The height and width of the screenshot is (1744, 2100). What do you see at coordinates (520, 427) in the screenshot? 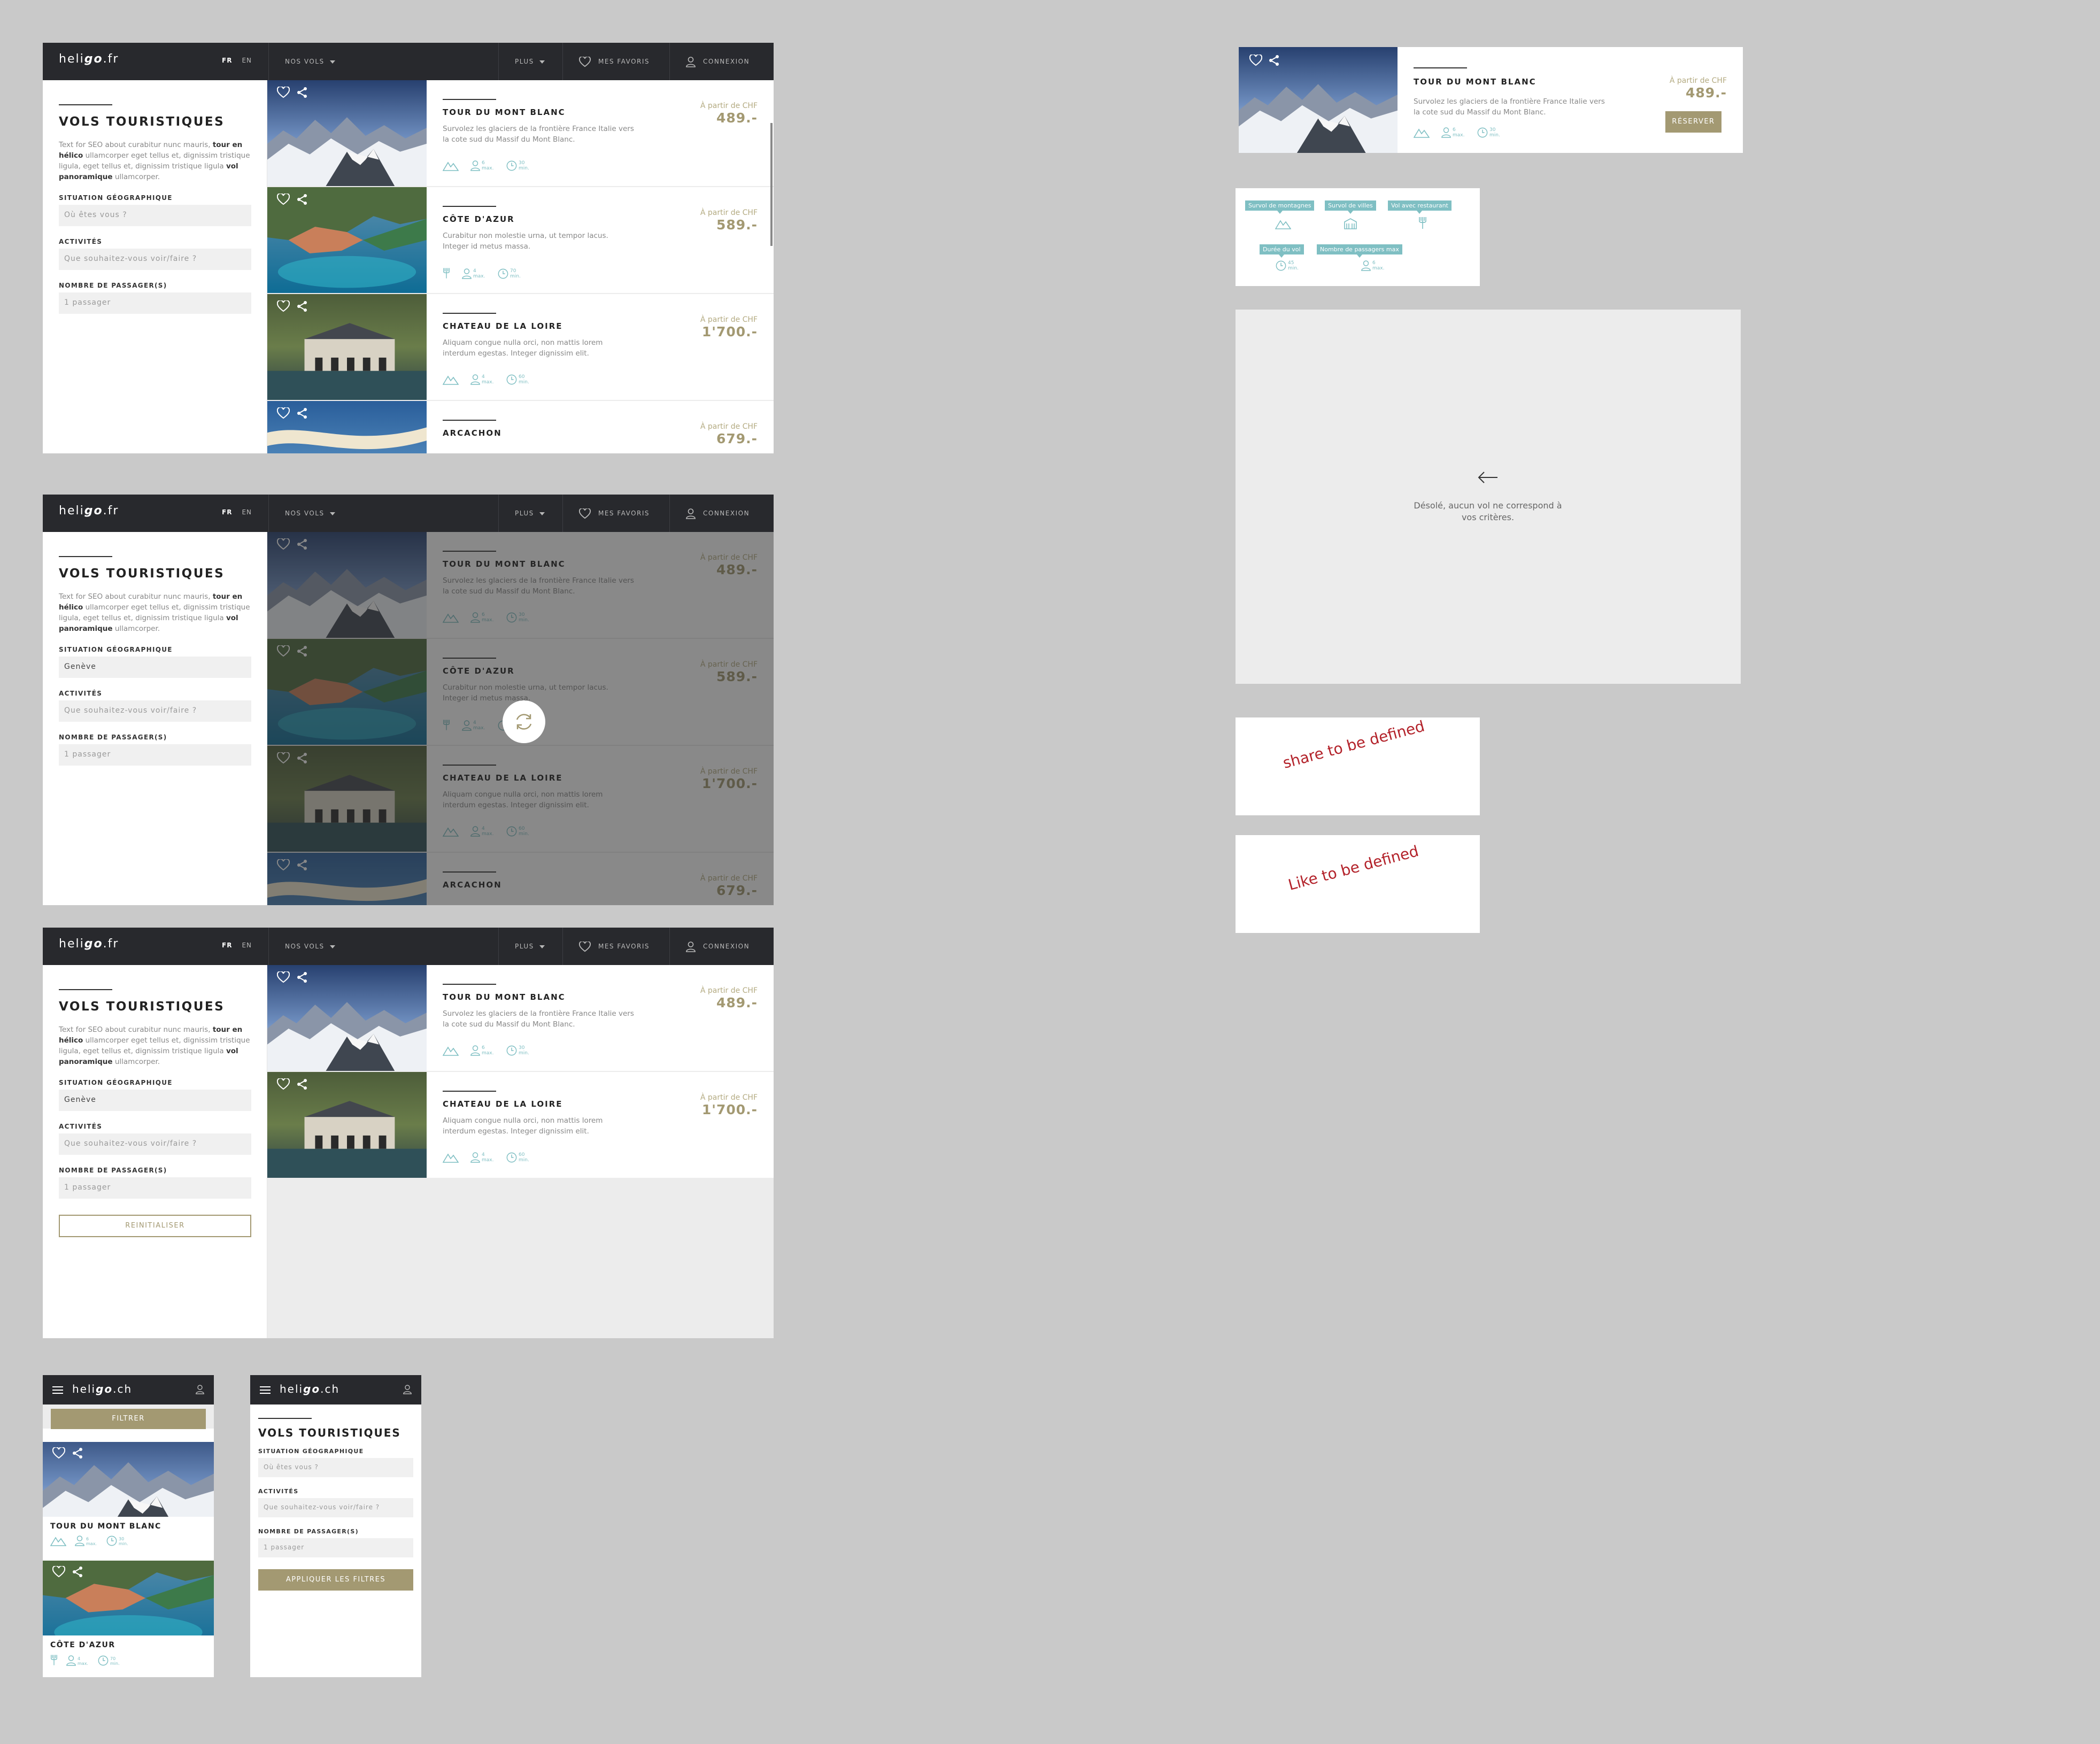
I see `flight-card: ARCACHONÀ partir de CHF679.-` at bounding box center [520, 427].